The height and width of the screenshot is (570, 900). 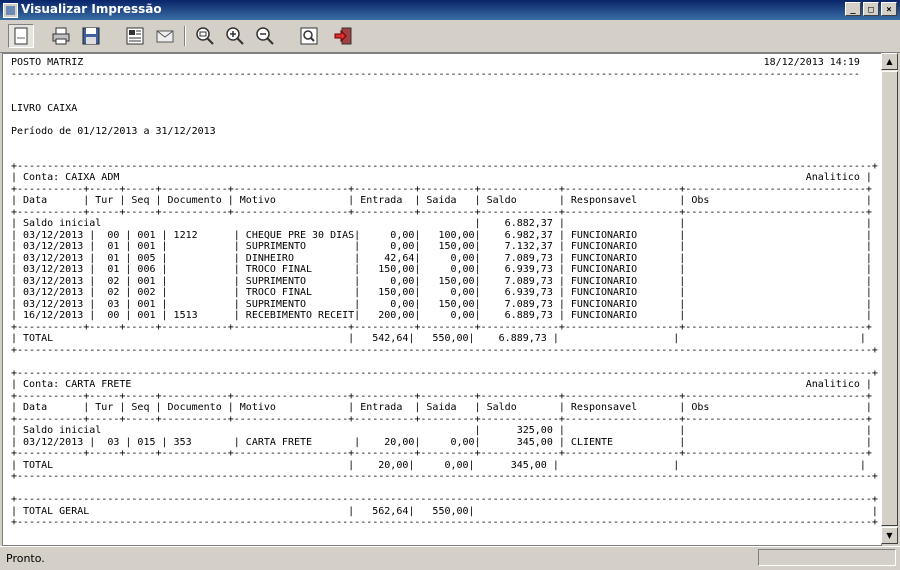 I want to click on minimize-button: _, so click(x=853, y=9).